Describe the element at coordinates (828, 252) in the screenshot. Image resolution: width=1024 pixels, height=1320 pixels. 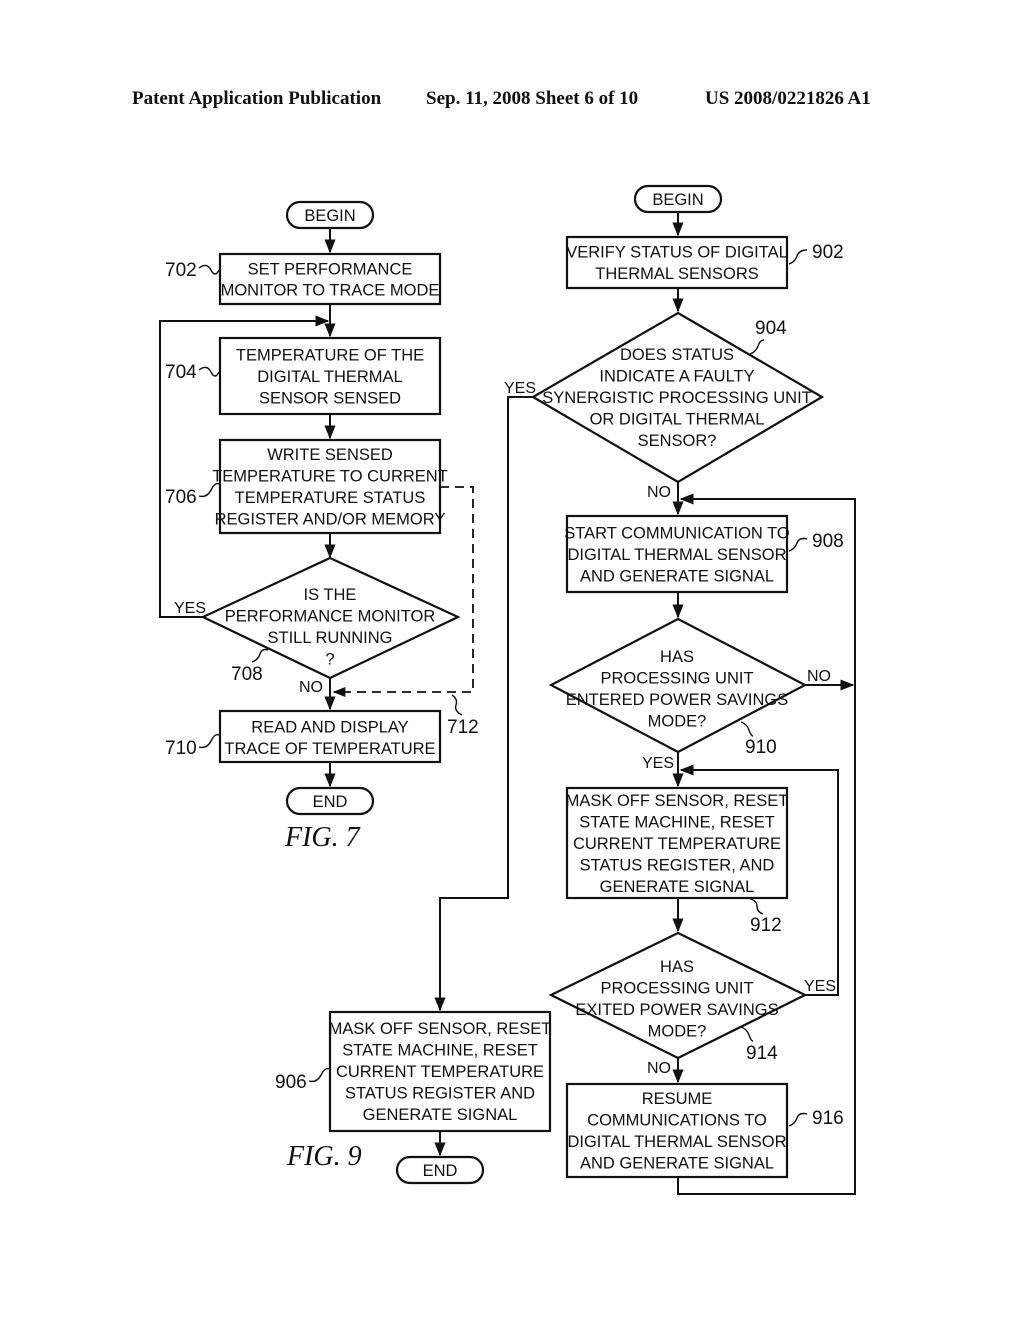
I see `ref-902: 902` at that location.